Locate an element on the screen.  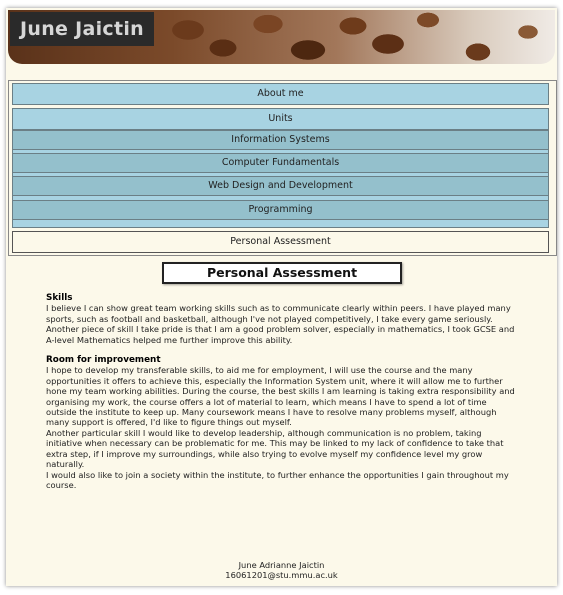
footer-email: 16061201@stu.mmu.ac.uk is located at coordinates (281, 575).